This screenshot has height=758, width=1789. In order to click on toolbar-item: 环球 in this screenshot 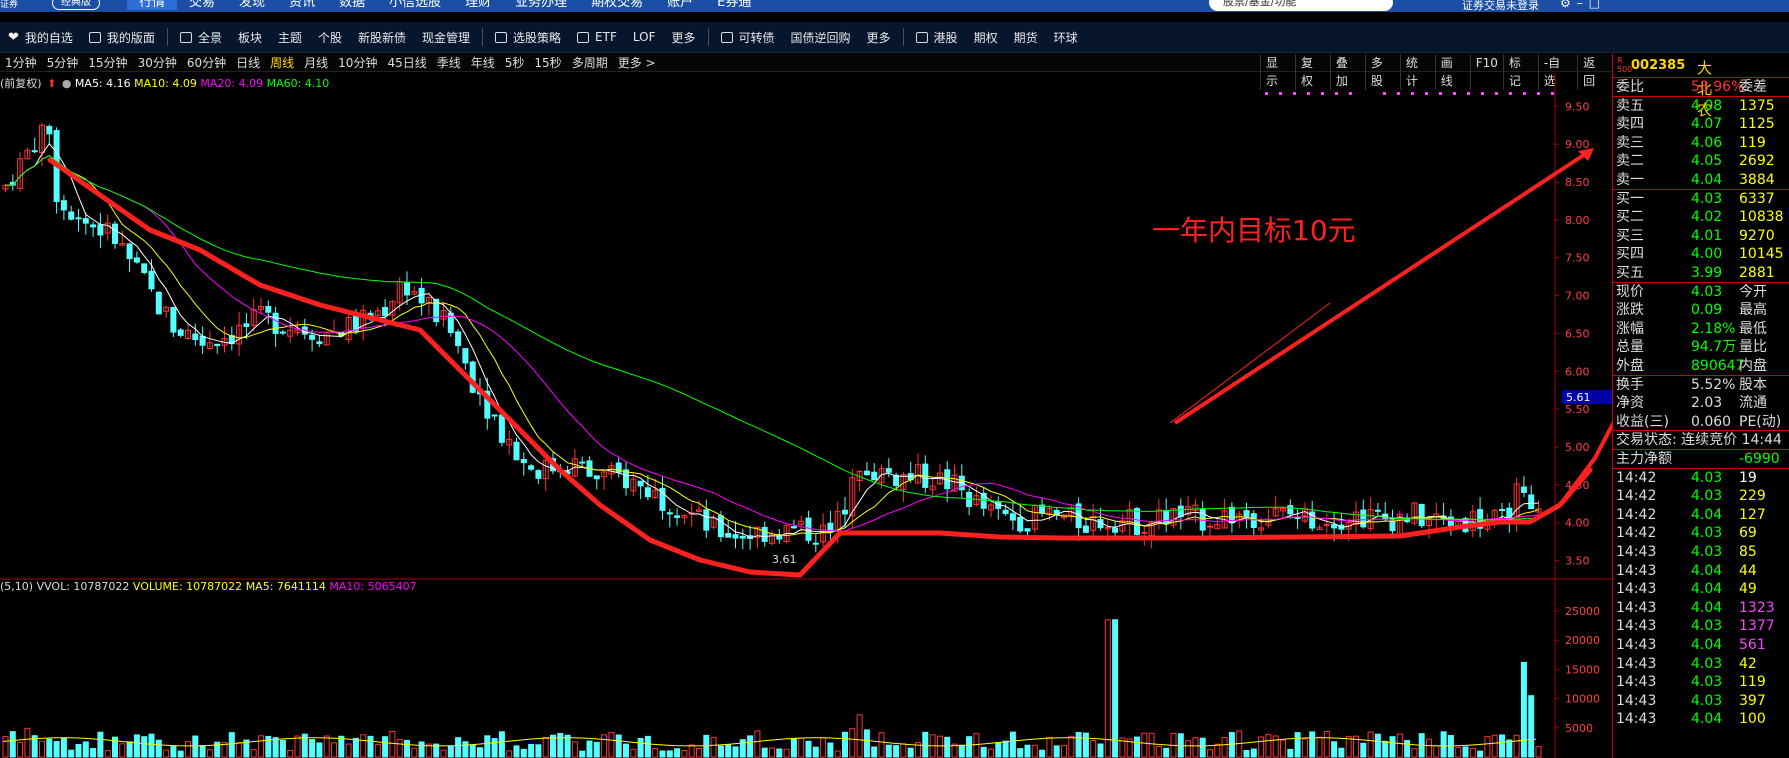, I will do `click(1066, 37)`.